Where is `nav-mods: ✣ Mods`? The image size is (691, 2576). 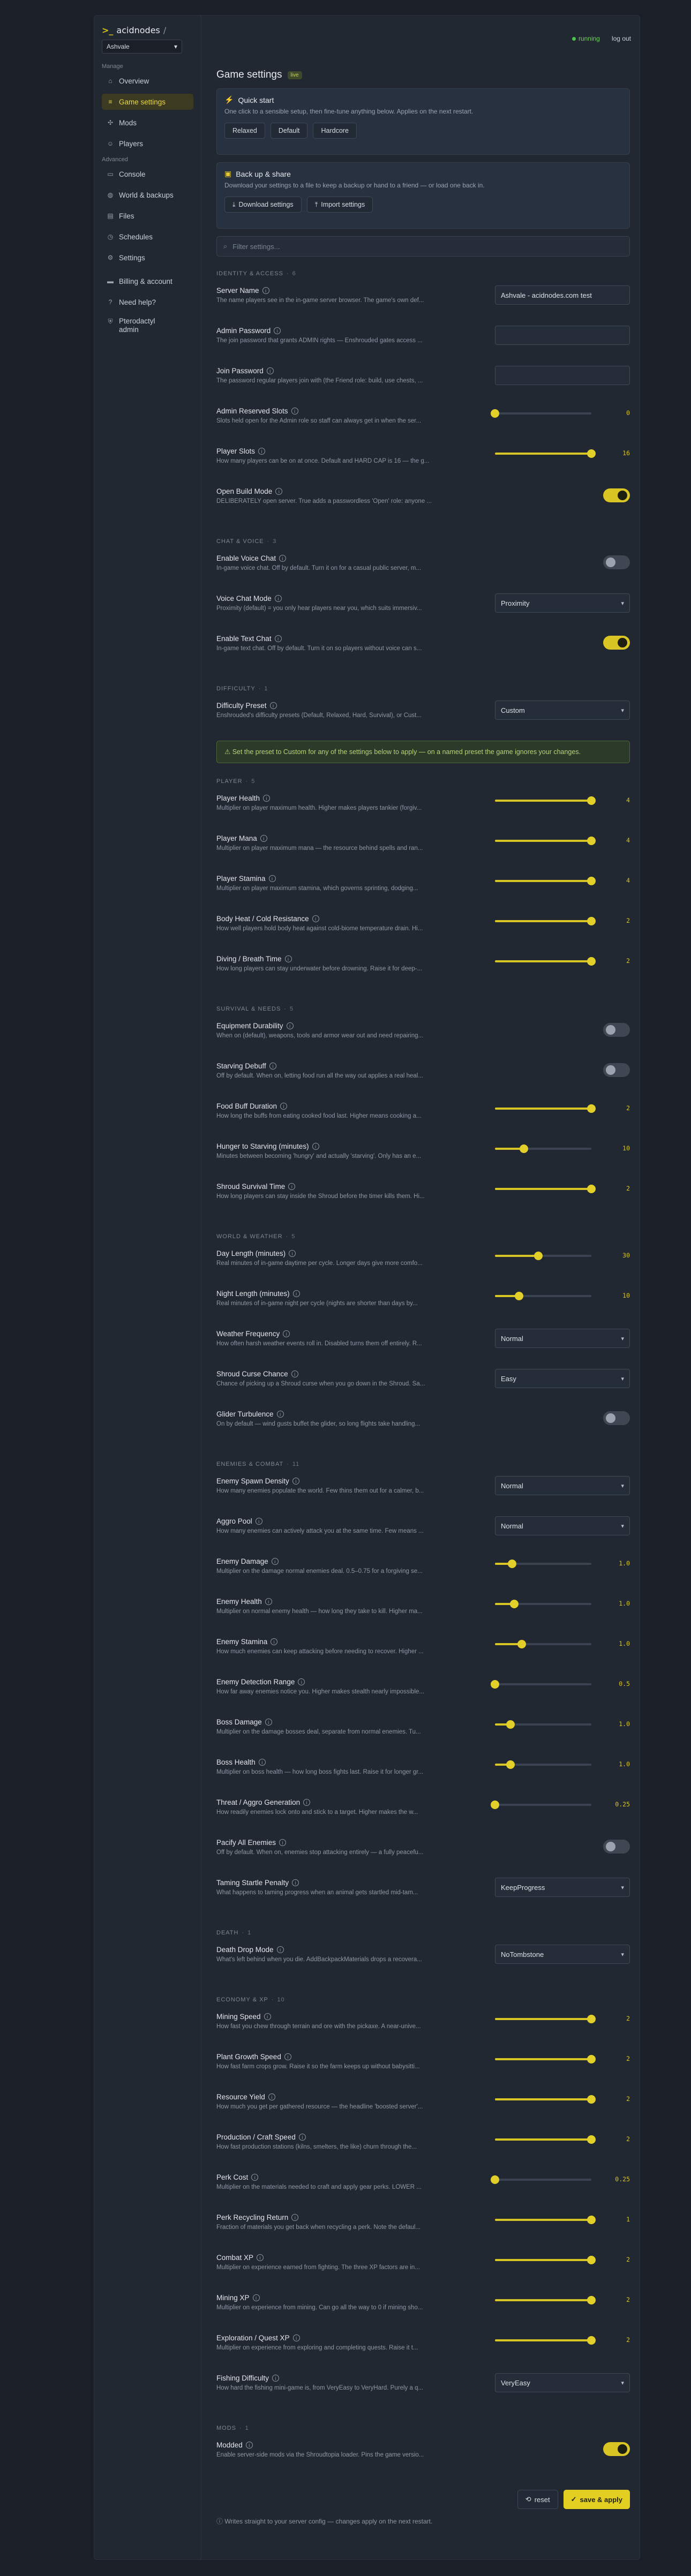 nav-mods: ✣ Mods is located at coordinates (147, 123).